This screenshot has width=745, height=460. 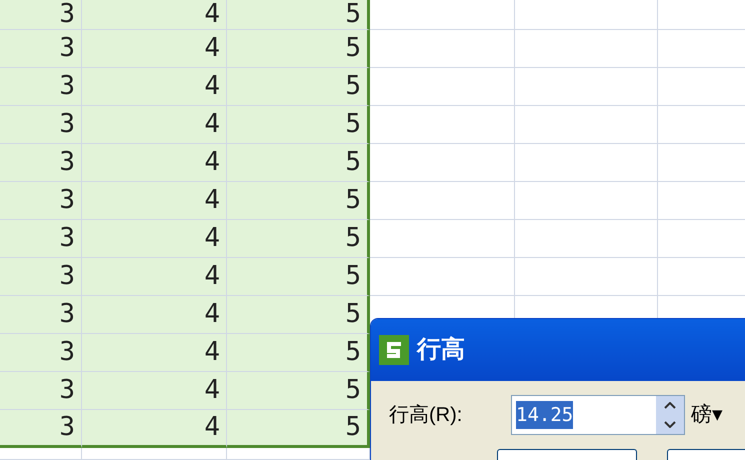 I want to click on row-height-value: 14.25, so click(x=545, y=415).